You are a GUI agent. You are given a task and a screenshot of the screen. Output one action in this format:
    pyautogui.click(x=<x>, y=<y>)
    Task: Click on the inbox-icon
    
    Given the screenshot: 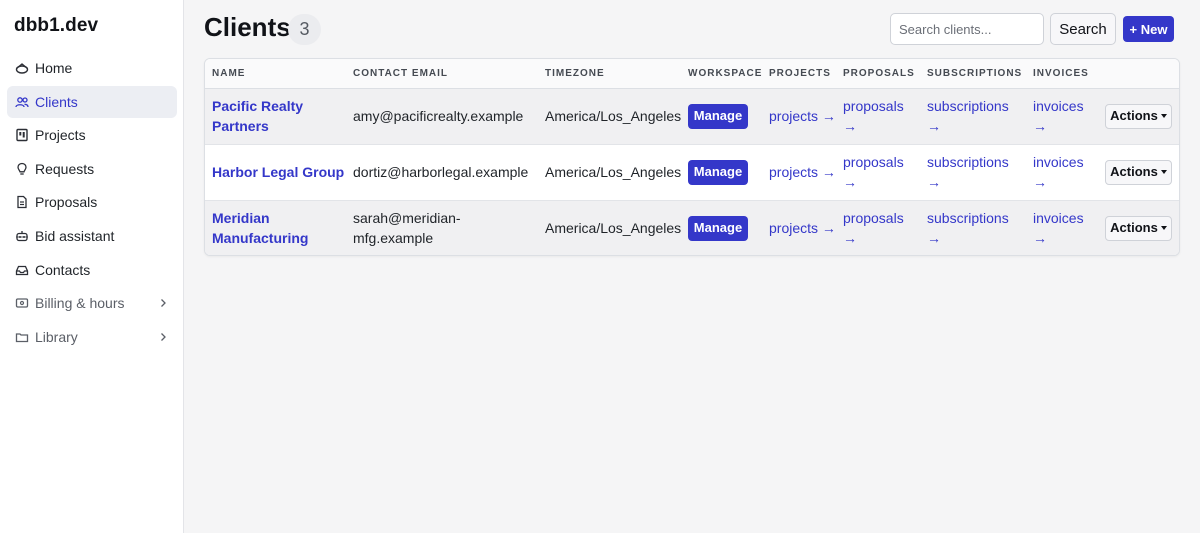 What is the action you would take?
    pyautogui.click(x=22, y=270)
    